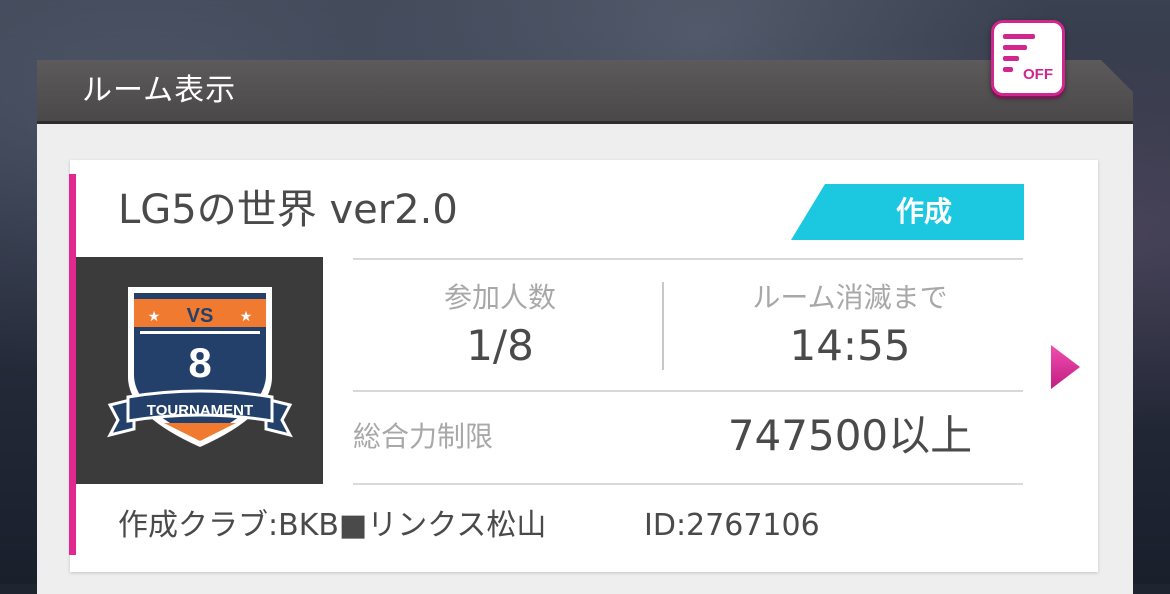 Image resolution: width=1170 pixels, height=594 pixels. What do you see at coordinates (1038, 74) in the screenshot?
I see `filter-state-label: OFF` at bounding box center [1038, 74].